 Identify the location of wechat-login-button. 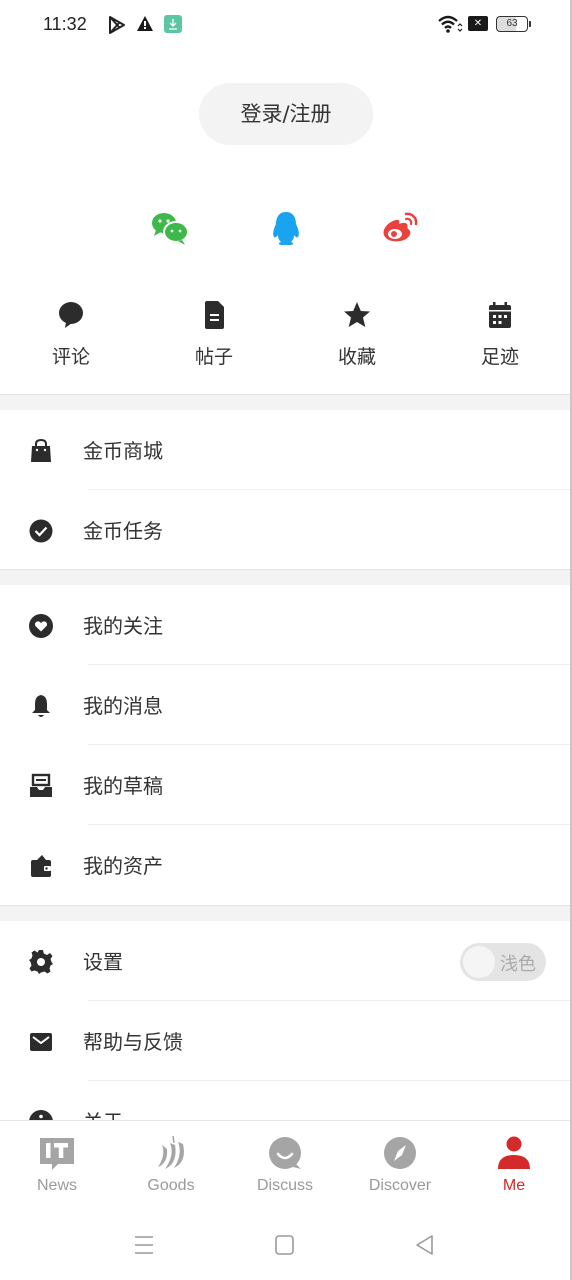
(170, 228).